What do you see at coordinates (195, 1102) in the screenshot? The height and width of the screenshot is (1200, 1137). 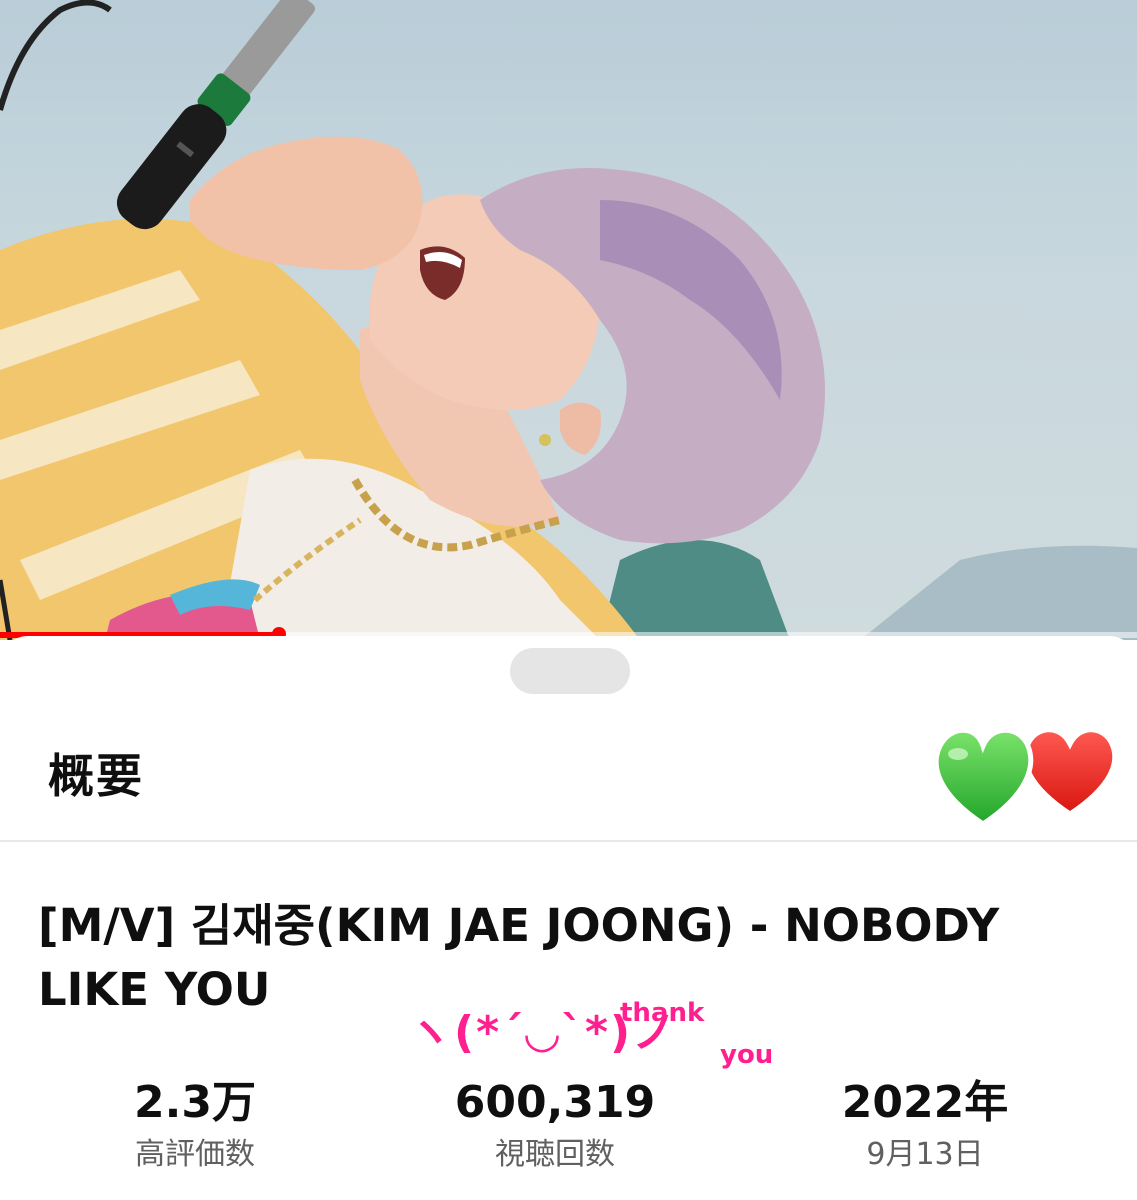 I see `likes-count: 2.3万` at bounding box center [195, 1102].